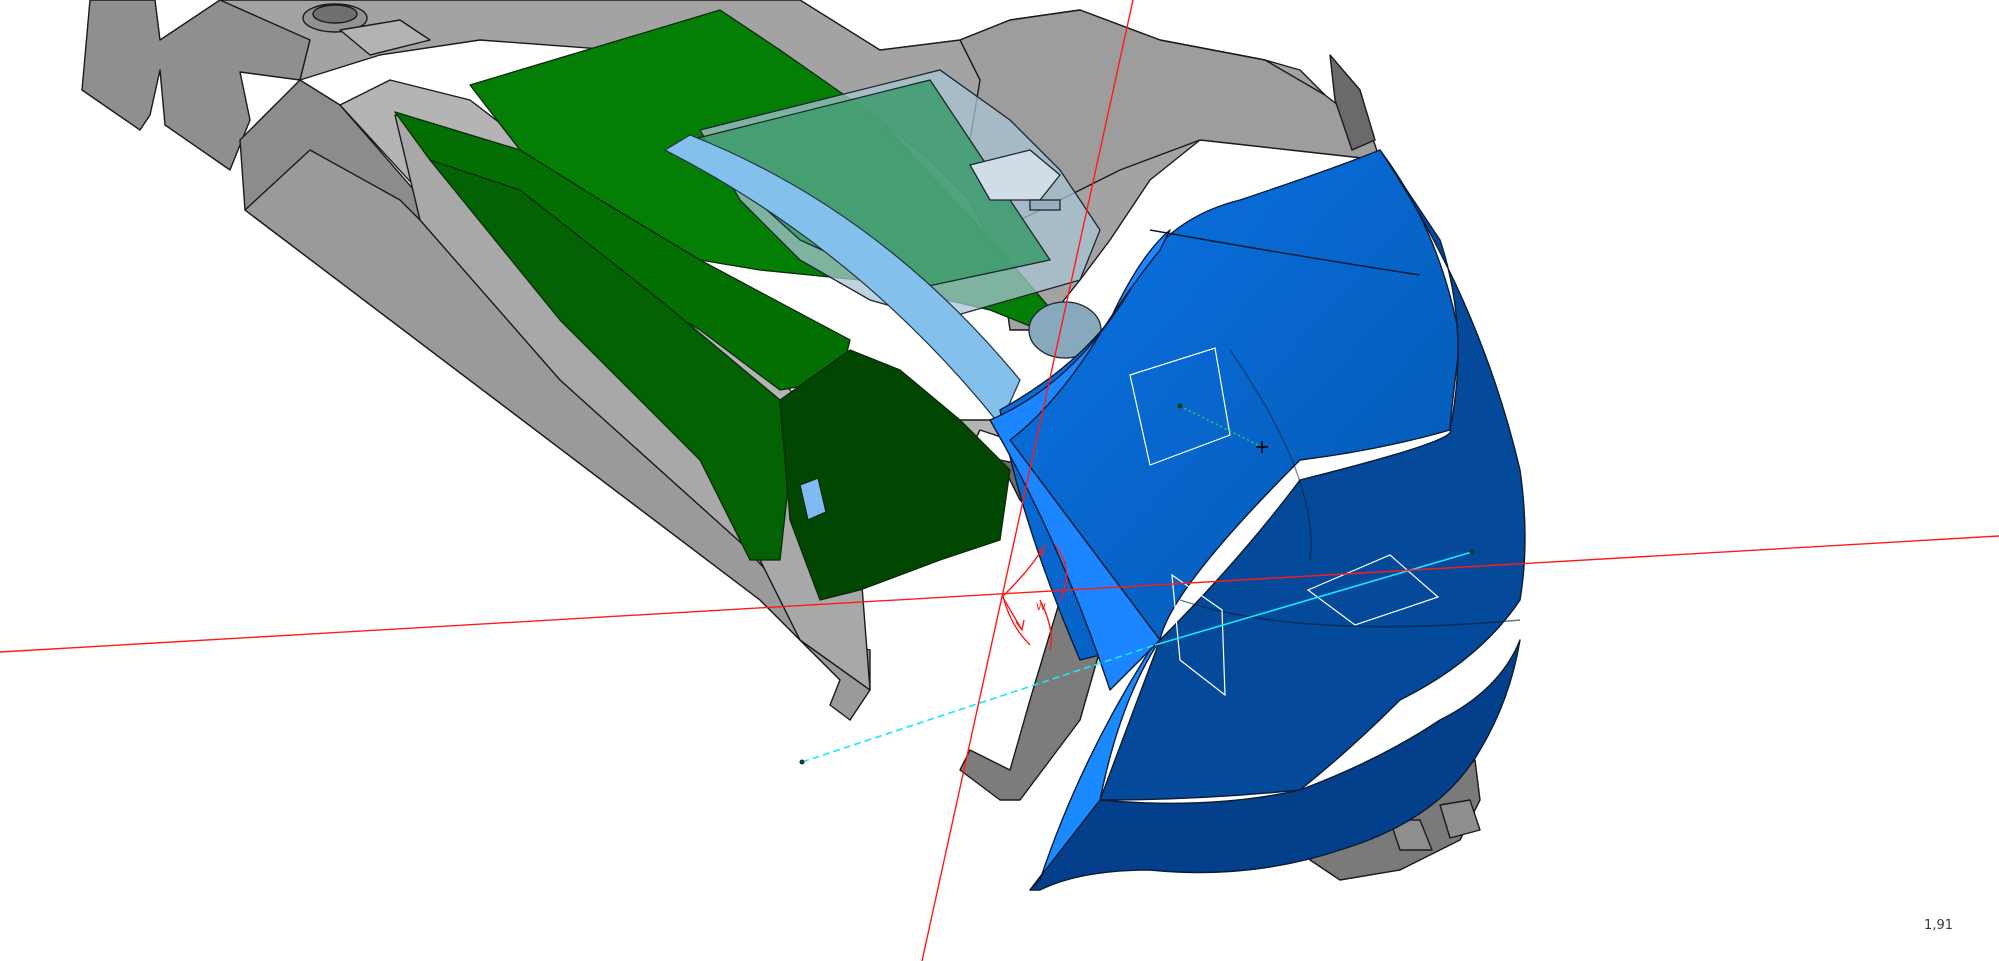  I want to click on axis-triad-label-w: W, so click(1041, 607).